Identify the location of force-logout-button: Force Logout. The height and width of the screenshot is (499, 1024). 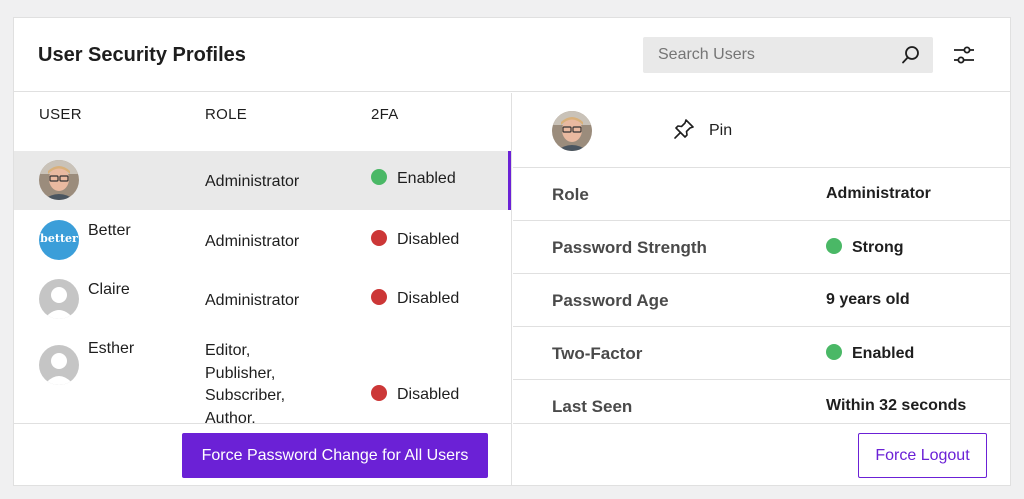
(922, 455).